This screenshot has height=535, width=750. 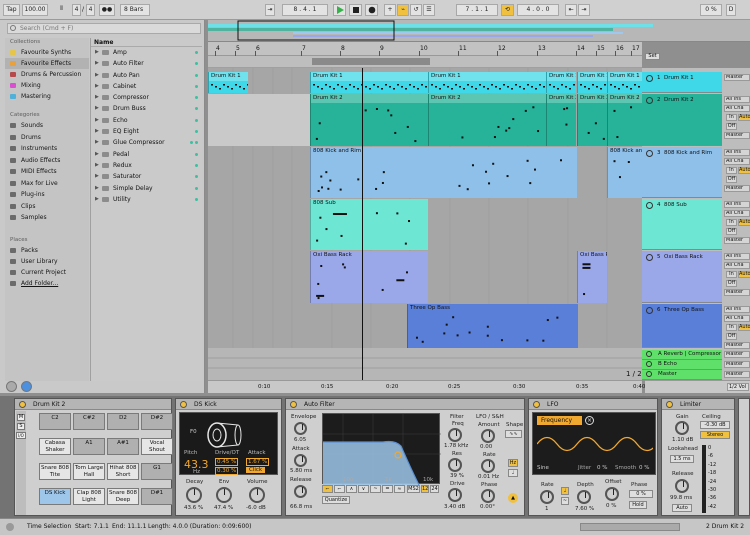 I want to click on loop-switch-icon: ⟲, so click(x=507, y=10).